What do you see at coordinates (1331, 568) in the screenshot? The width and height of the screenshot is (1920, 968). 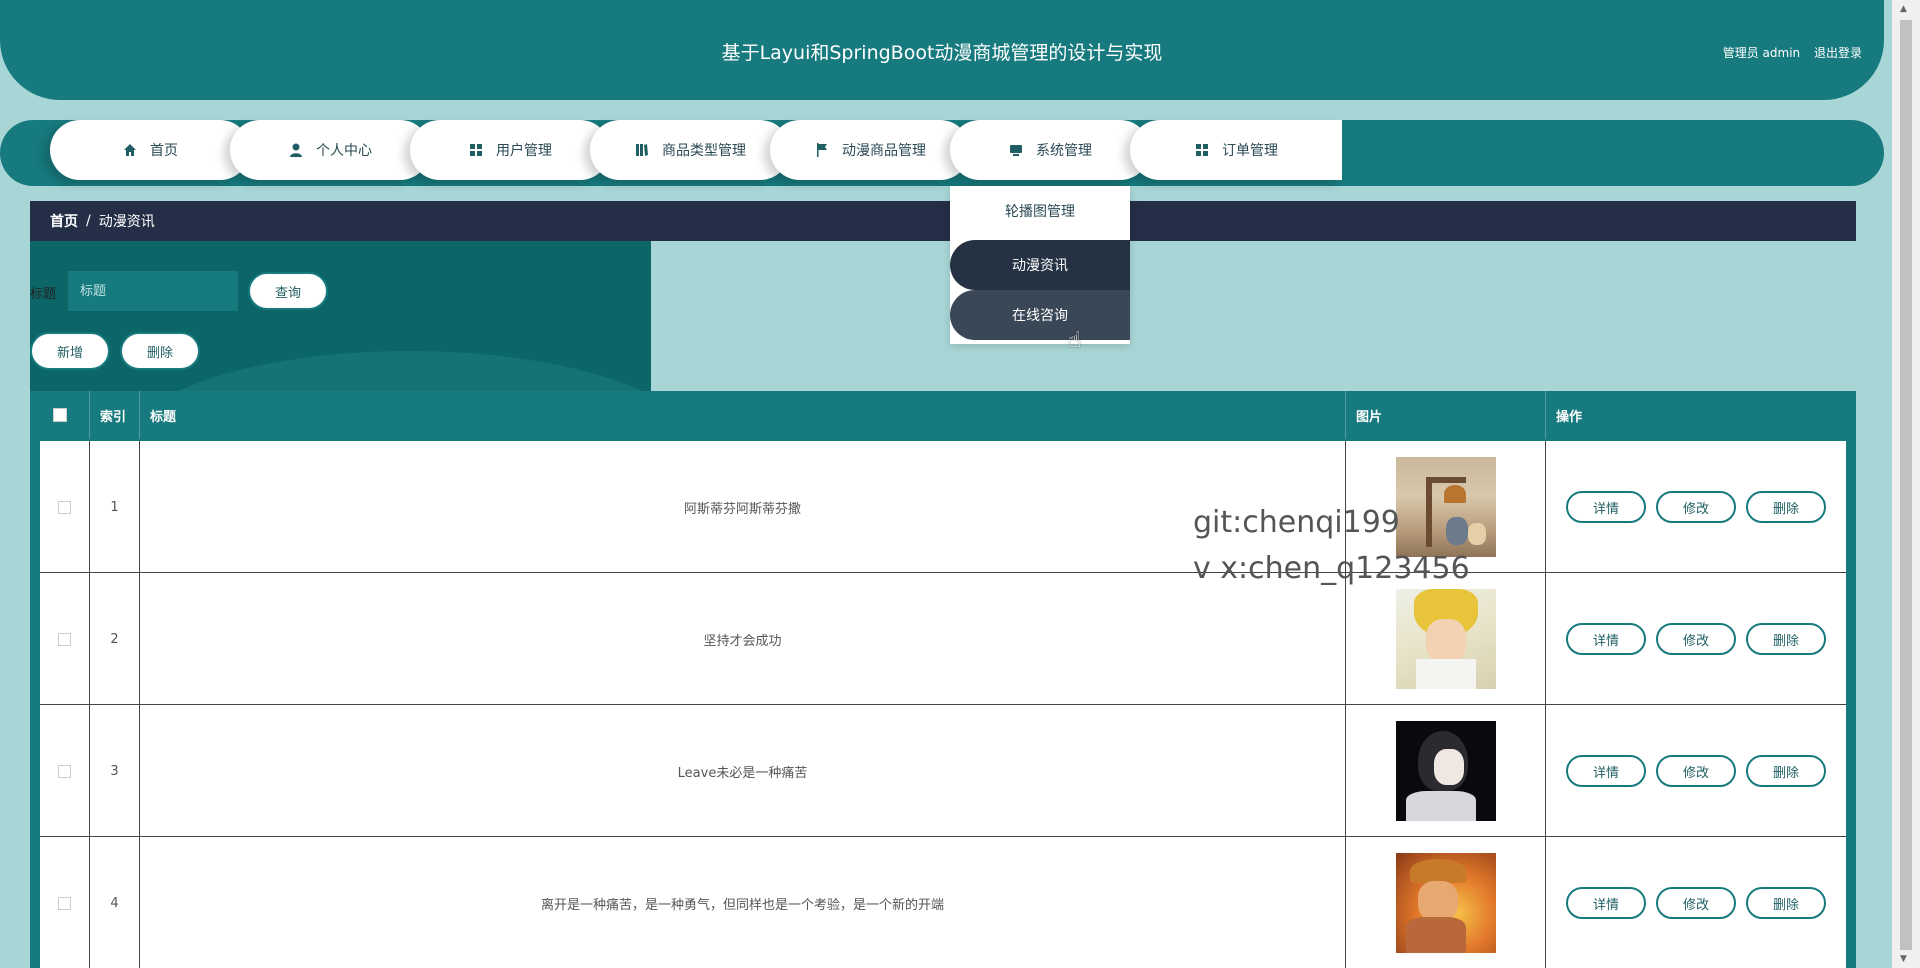 I see `watermark-line: v x:chen_q123456` at bounding box center [1331, 568].